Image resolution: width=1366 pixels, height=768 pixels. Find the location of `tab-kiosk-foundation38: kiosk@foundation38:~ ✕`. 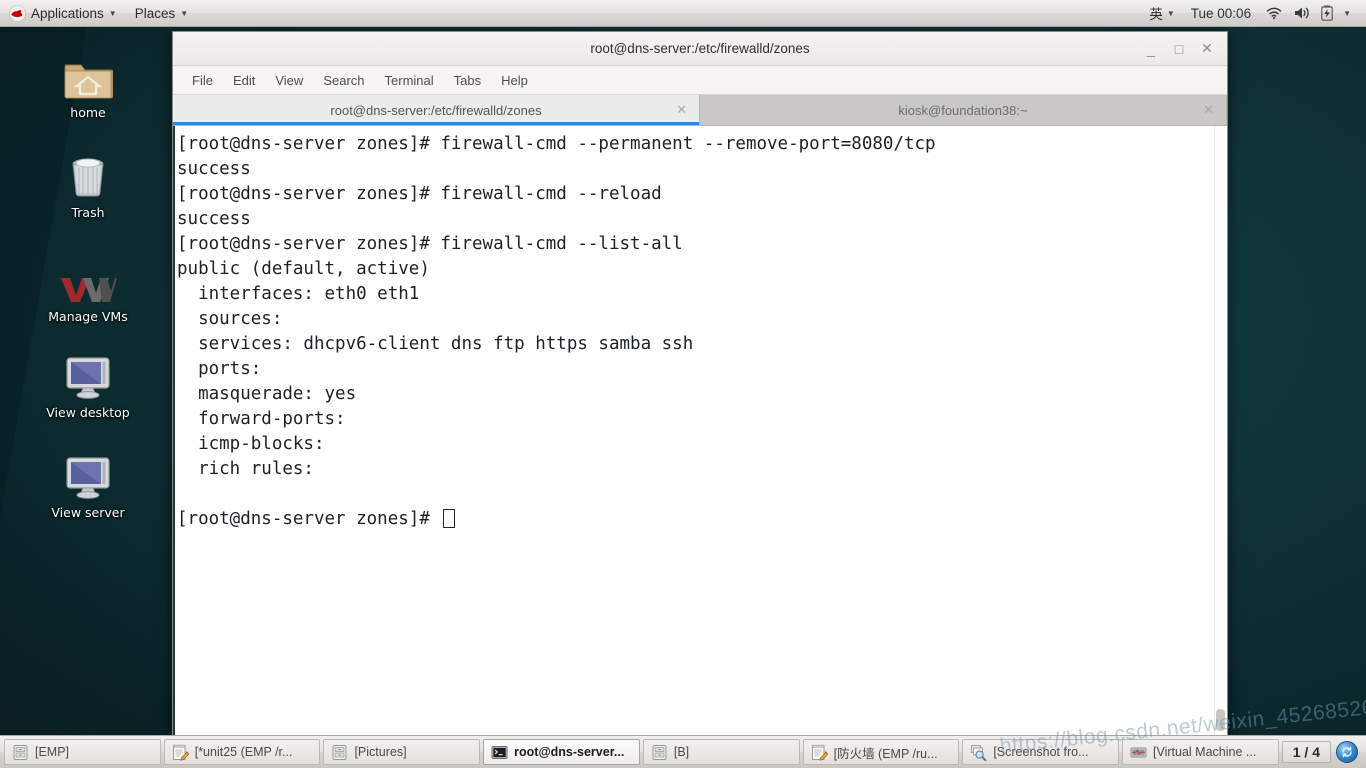

tab-kiosk-foundation38: kiosk@foundation38:~ ✕ is located at coordinates (963, 110).